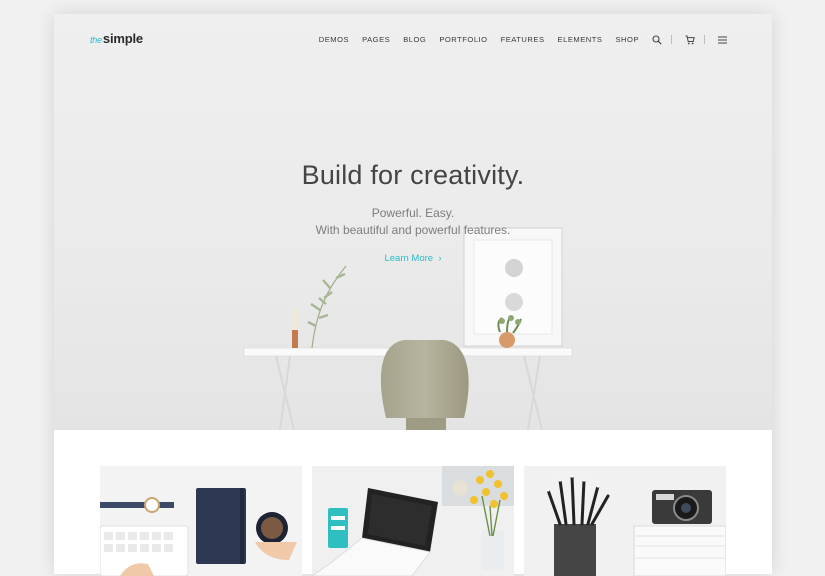 The image size is (825, 576). I want to click on nav-item-blog: BLOG, so click(414, 39).